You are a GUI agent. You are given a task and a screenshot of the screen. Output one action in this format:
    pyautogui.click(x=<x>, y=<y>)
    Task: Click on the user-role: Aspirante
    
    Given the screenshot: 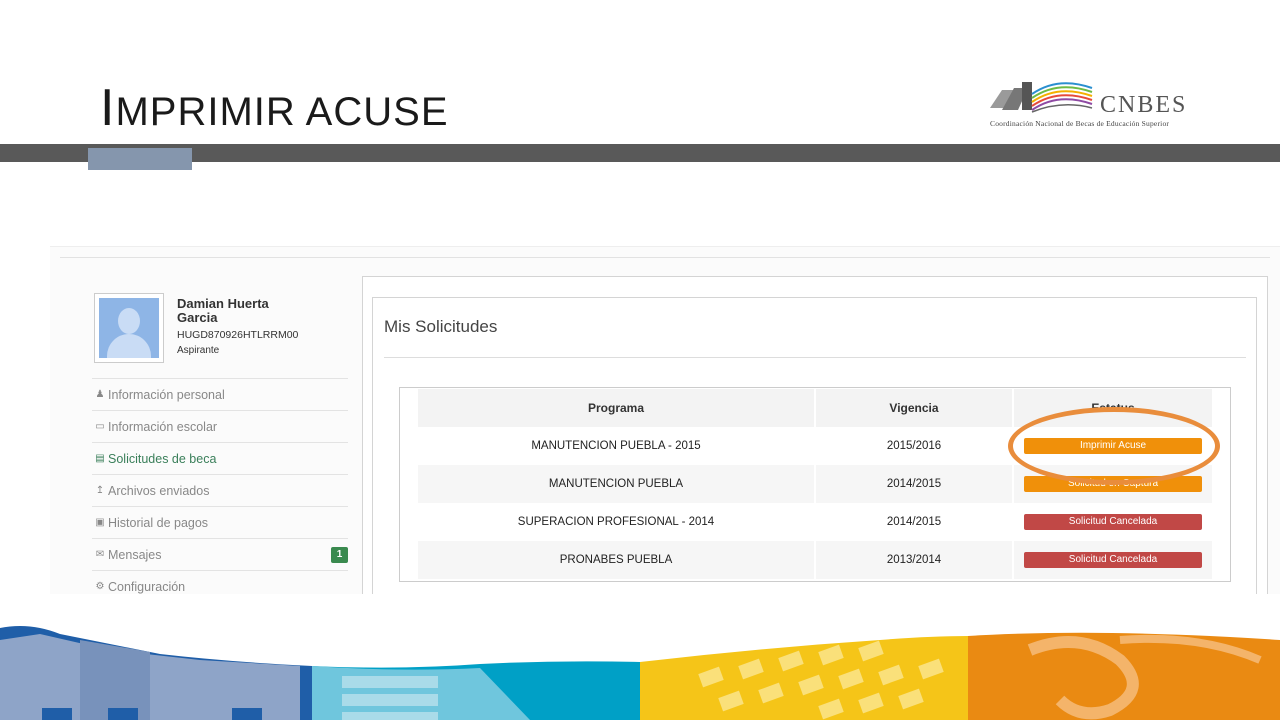 What is the action you would take?
    pyautogui.click(x=198, y=350)
    